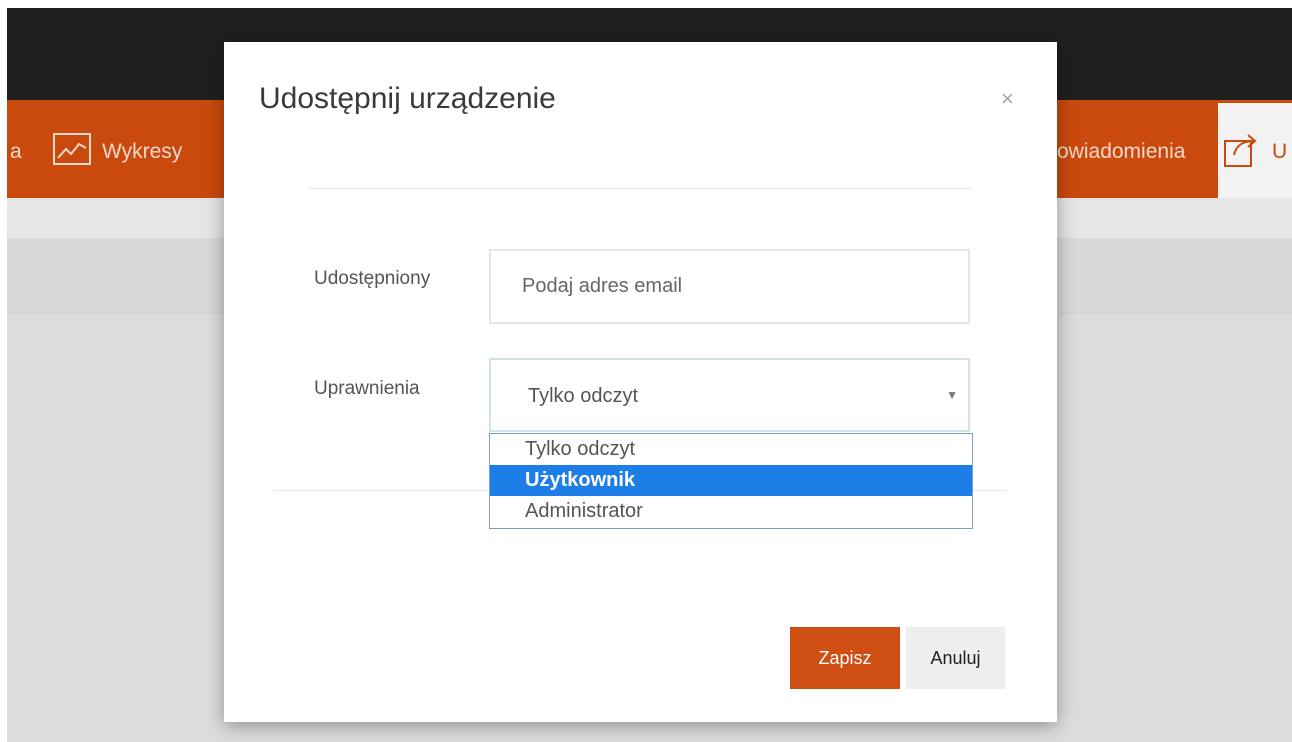  I want to click on nav-item-label: U, so click(1280, 151).